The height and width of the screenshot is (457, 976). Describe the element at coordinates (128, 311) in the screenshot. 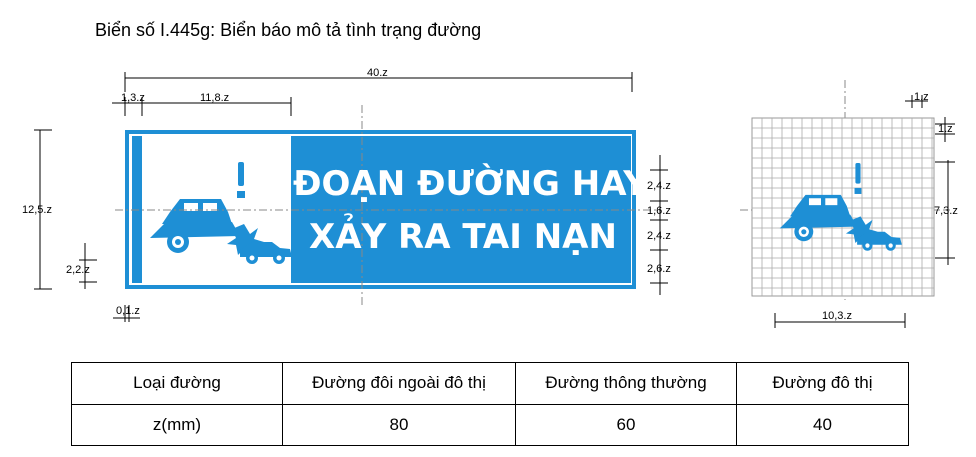

I see `dim-border: 0,1.z` at that location.